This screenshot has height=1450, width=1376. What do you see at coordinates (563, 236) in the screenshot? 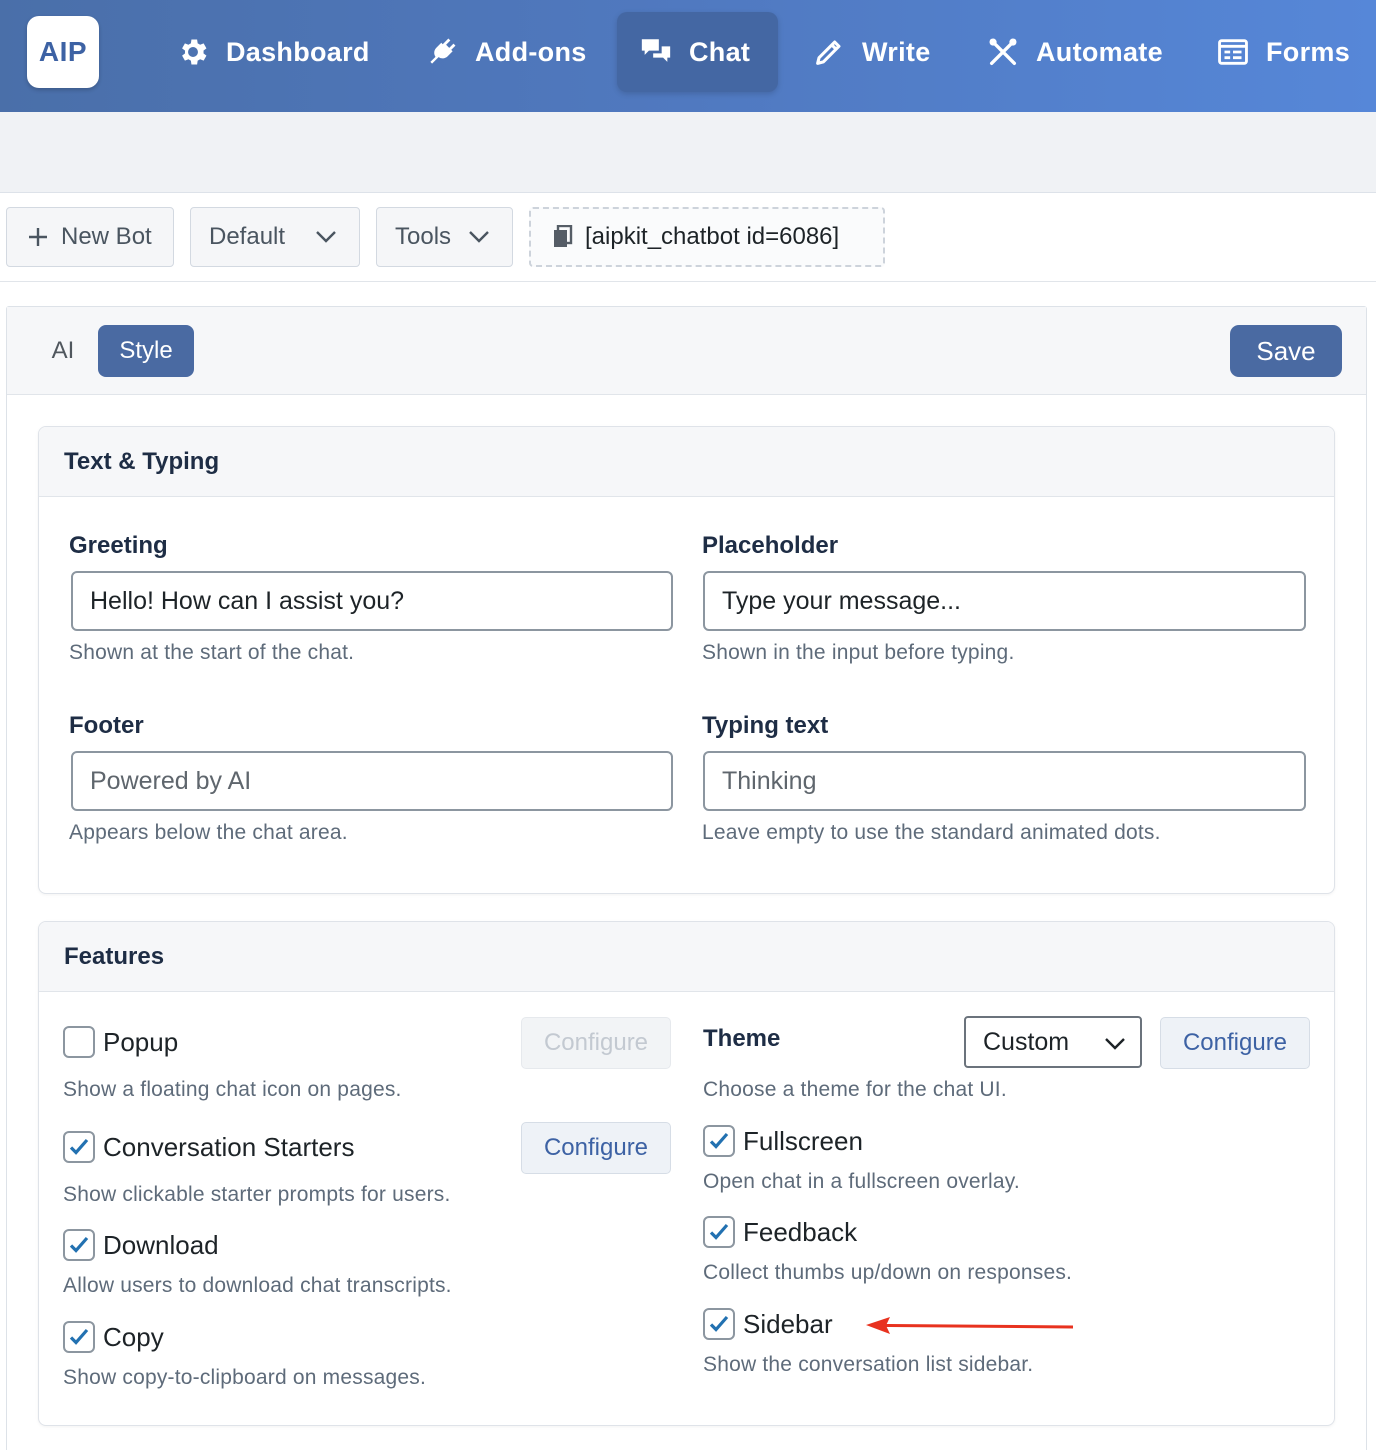
I see `copy-icon` at bounding box center [563, 236].